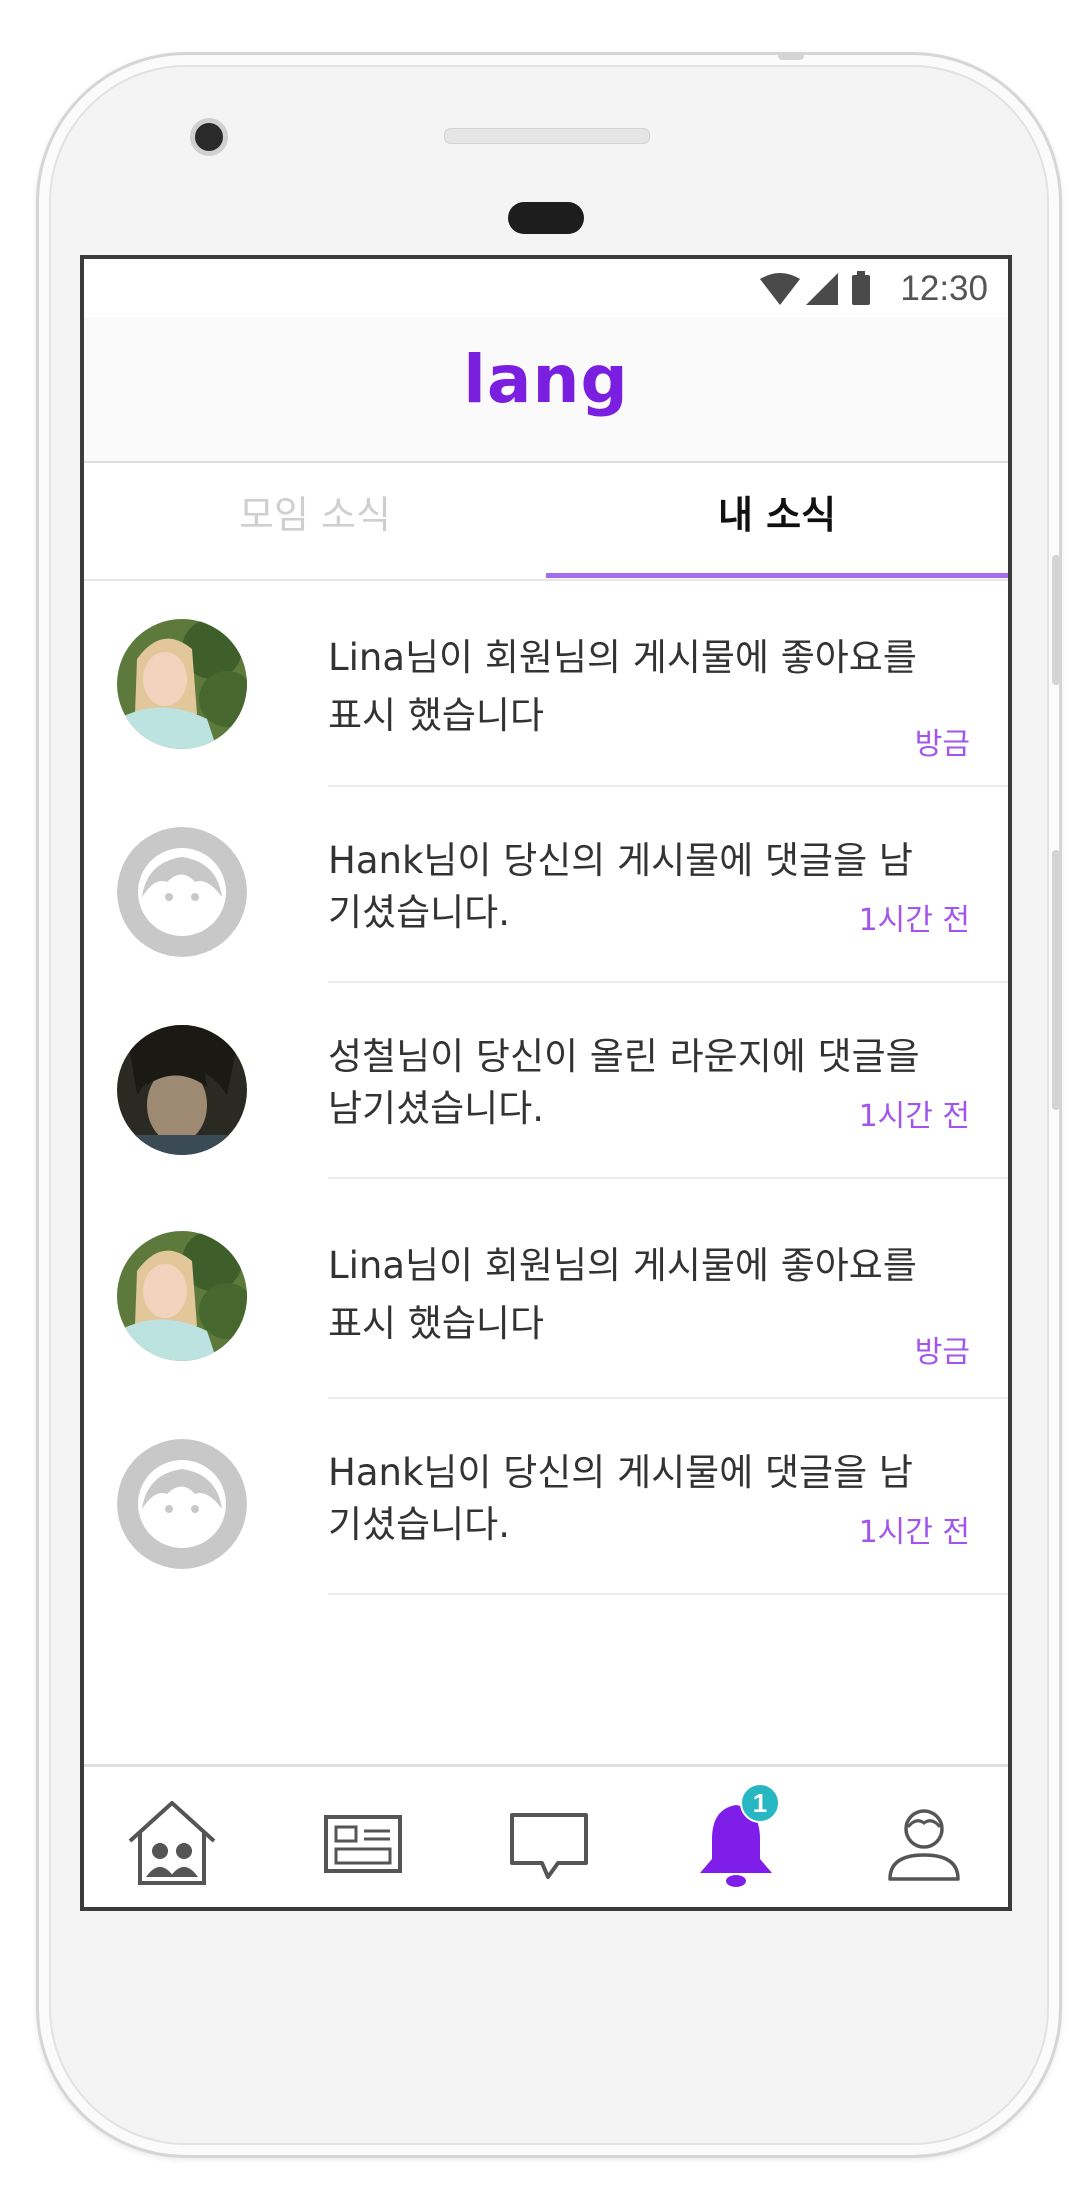  I want to click on top-button, so click(791, 56).